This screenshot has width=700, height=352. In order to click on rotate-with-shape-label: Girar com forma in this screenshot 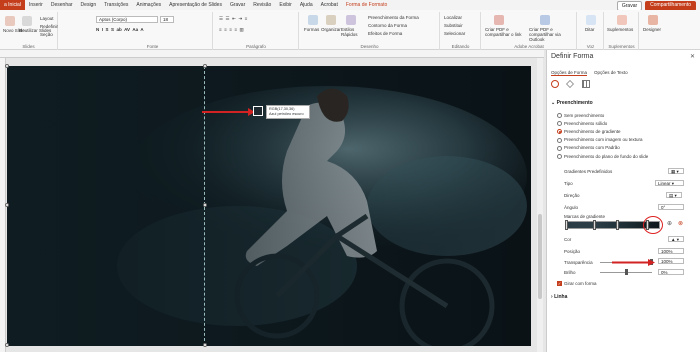, I will do `click(580, 283)`.